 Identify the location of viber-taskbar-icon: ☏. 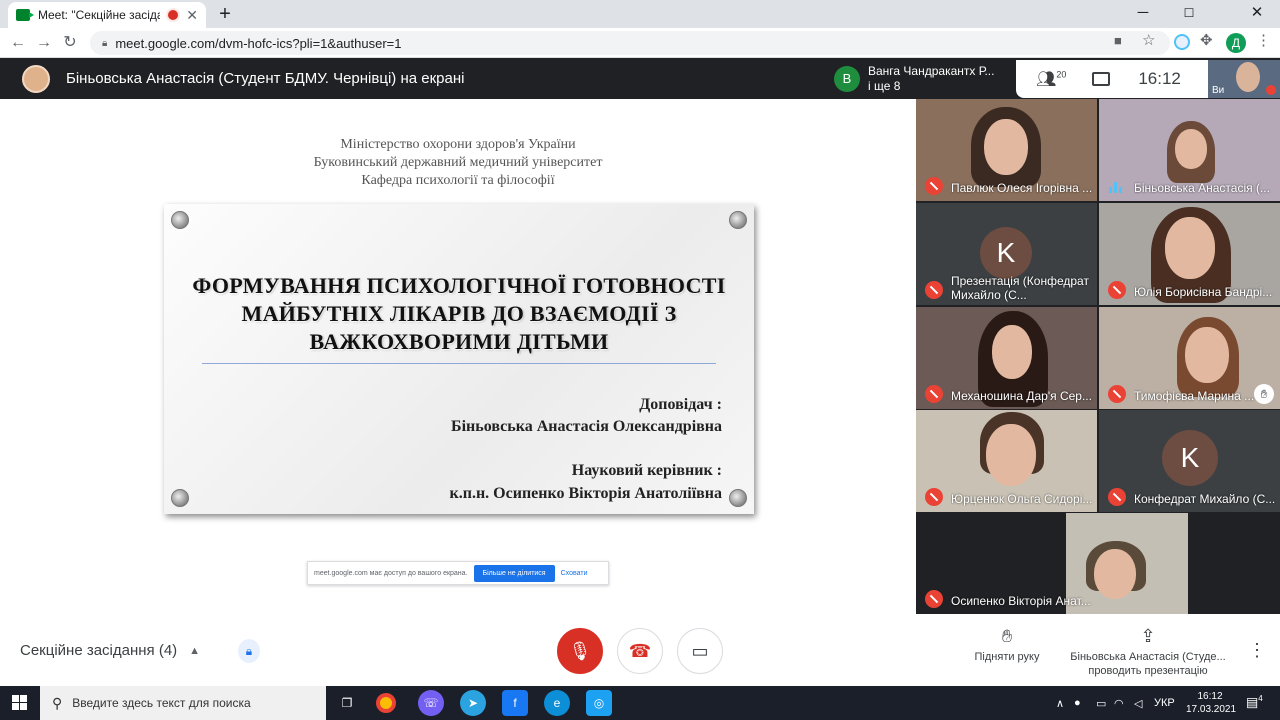
(431, 703).